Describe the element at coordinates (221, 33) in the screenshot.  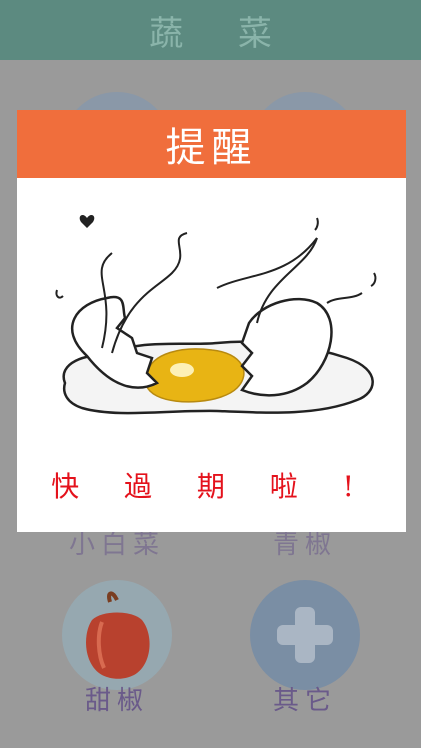
I see `page-title: 蔬 菜` at that location.